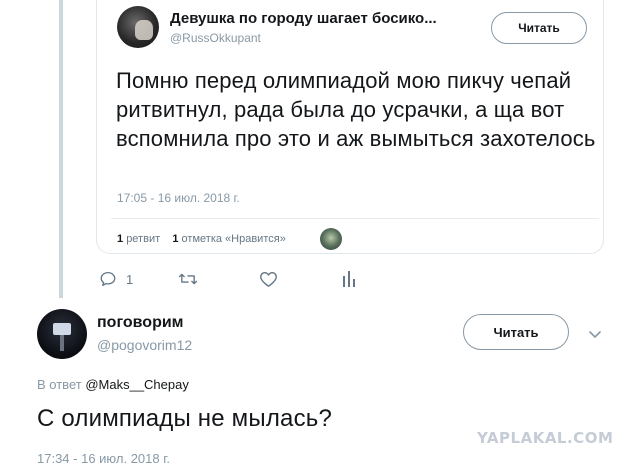 This screenshot has width=640, height=468. What do you see at coordinates (331, 239) in the screenshot?
I see `liker-avatar` at bounding box center [331, 239].